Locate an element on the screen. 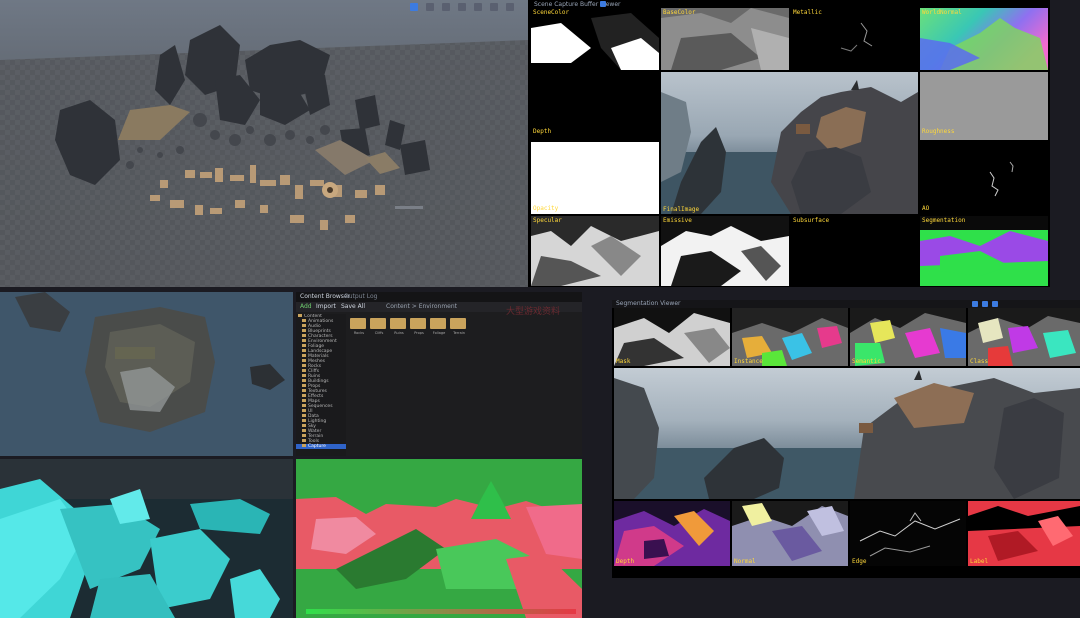 The image size is (1080, 618). tile-label: Opacity is located at coordinates (546, 208).